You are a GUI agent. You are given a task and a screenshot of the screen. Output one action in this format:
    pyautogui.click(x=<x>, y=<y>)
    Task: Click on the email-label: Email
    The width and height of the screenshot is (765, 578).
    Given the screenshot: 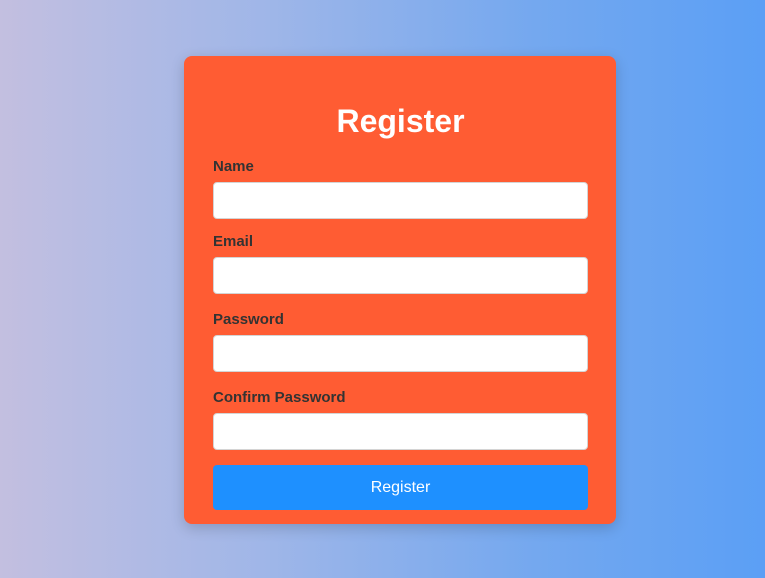 What is the action you would take?
    pyautogui.click(x=233, y=241)
    